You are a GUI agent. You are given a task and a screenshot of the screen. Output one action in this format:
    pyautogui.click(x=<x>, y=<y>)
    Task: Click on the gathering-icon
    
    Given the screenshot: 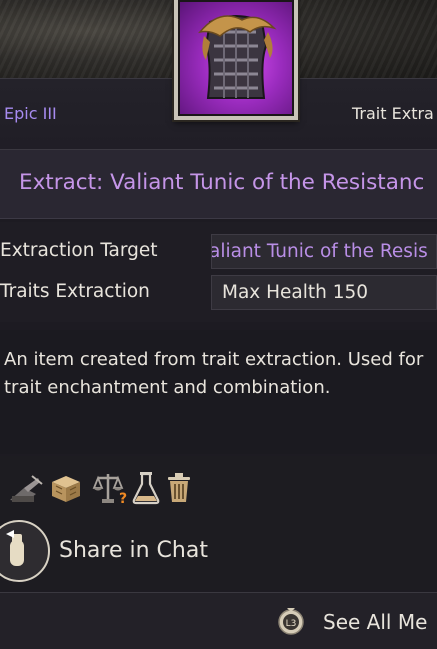 What is the action you would take?
    pyautogui.click(x=26, y=488)
    